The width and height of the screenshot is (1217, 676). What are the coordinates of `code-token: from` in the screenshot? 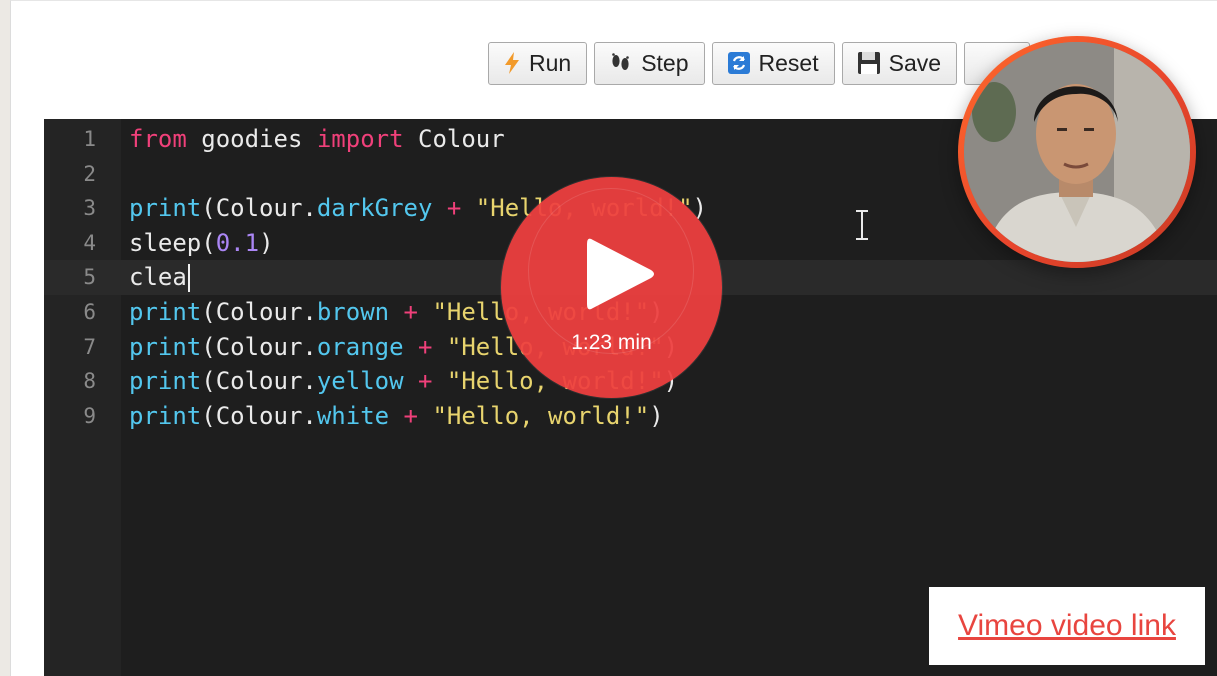 It's located at (158, 139).